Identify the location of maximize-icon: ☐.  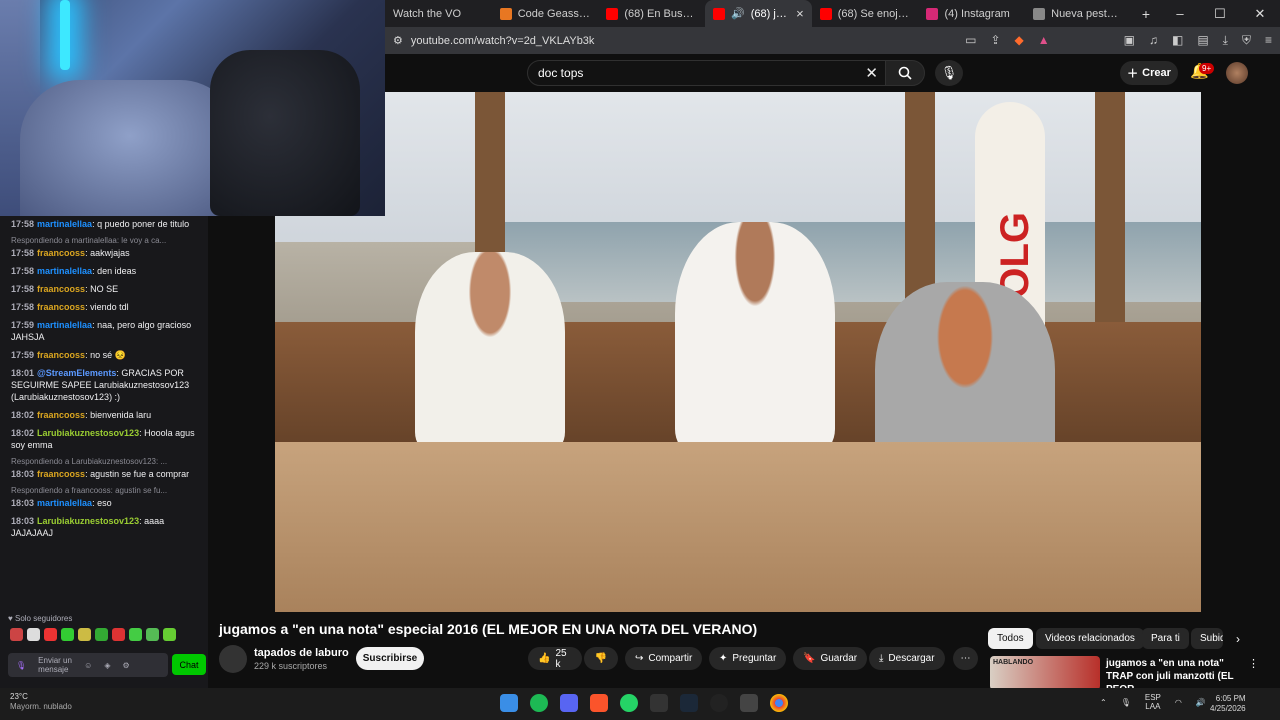
(1220, 14).